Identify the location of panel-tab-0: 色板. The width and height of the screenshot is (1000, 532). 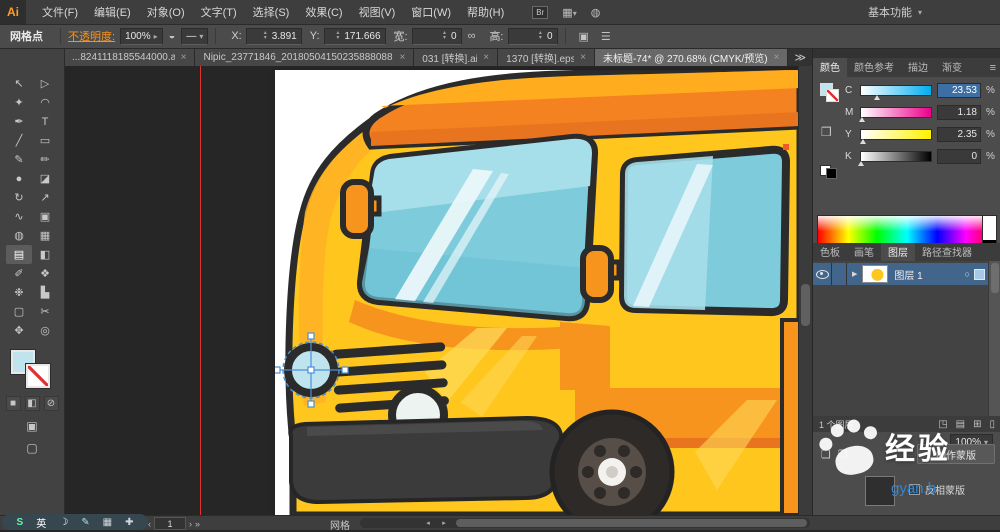
(830, 252).